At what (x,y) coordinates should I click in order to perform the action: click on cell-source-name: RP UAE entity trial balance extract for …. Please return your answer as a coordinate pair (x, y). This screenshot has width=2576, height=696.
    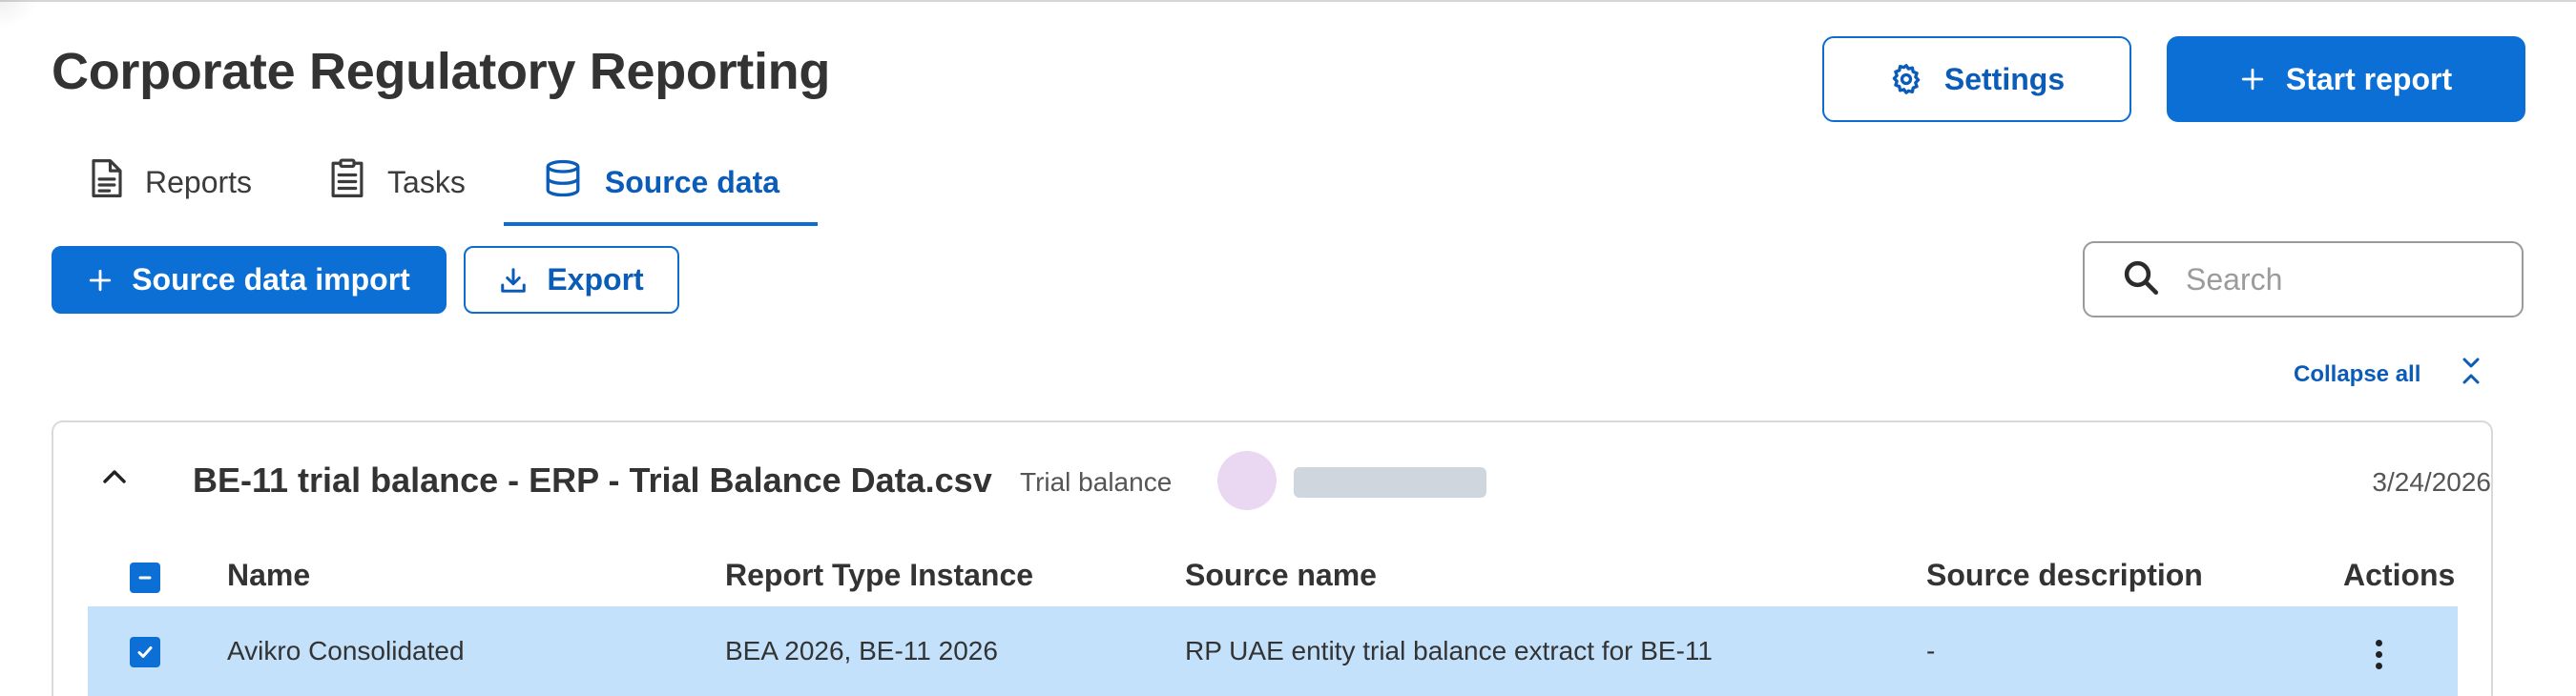
    Looking at the image, I should click on (1449, 650).